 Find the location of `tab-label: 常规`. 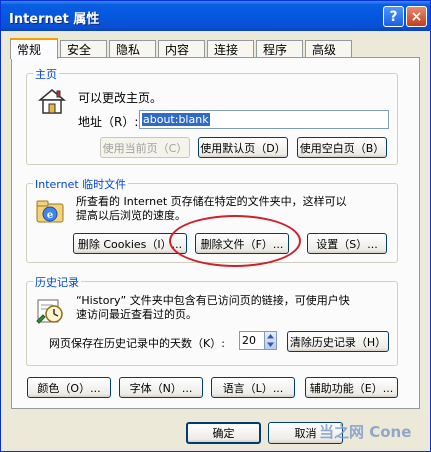

tab-label: 常规 is located at coordinates (29, 50).